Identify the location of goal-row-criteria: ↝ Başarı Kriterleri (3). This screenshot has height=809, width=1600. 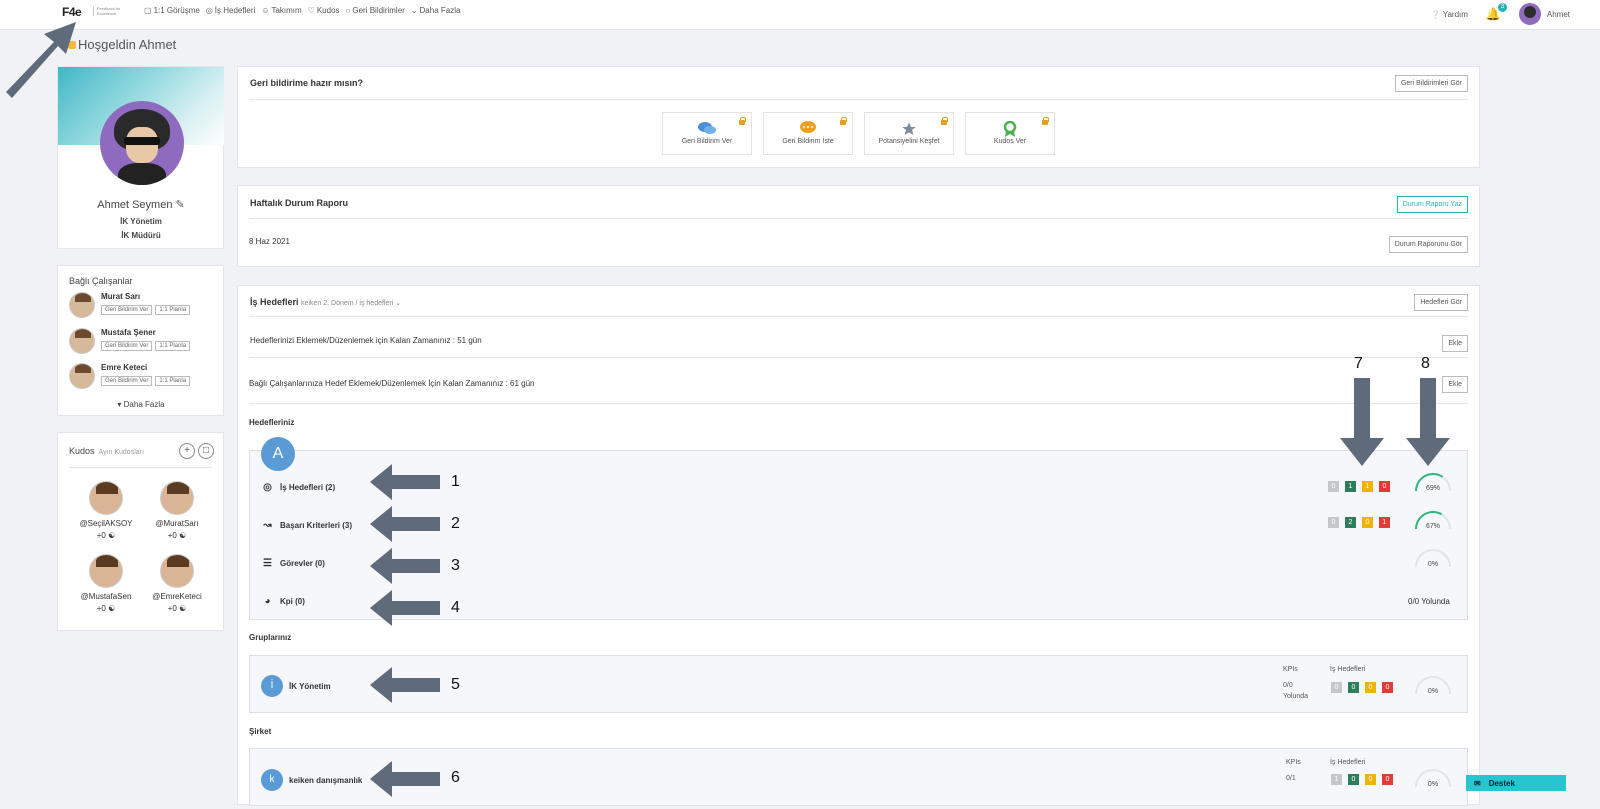
(307, 525).